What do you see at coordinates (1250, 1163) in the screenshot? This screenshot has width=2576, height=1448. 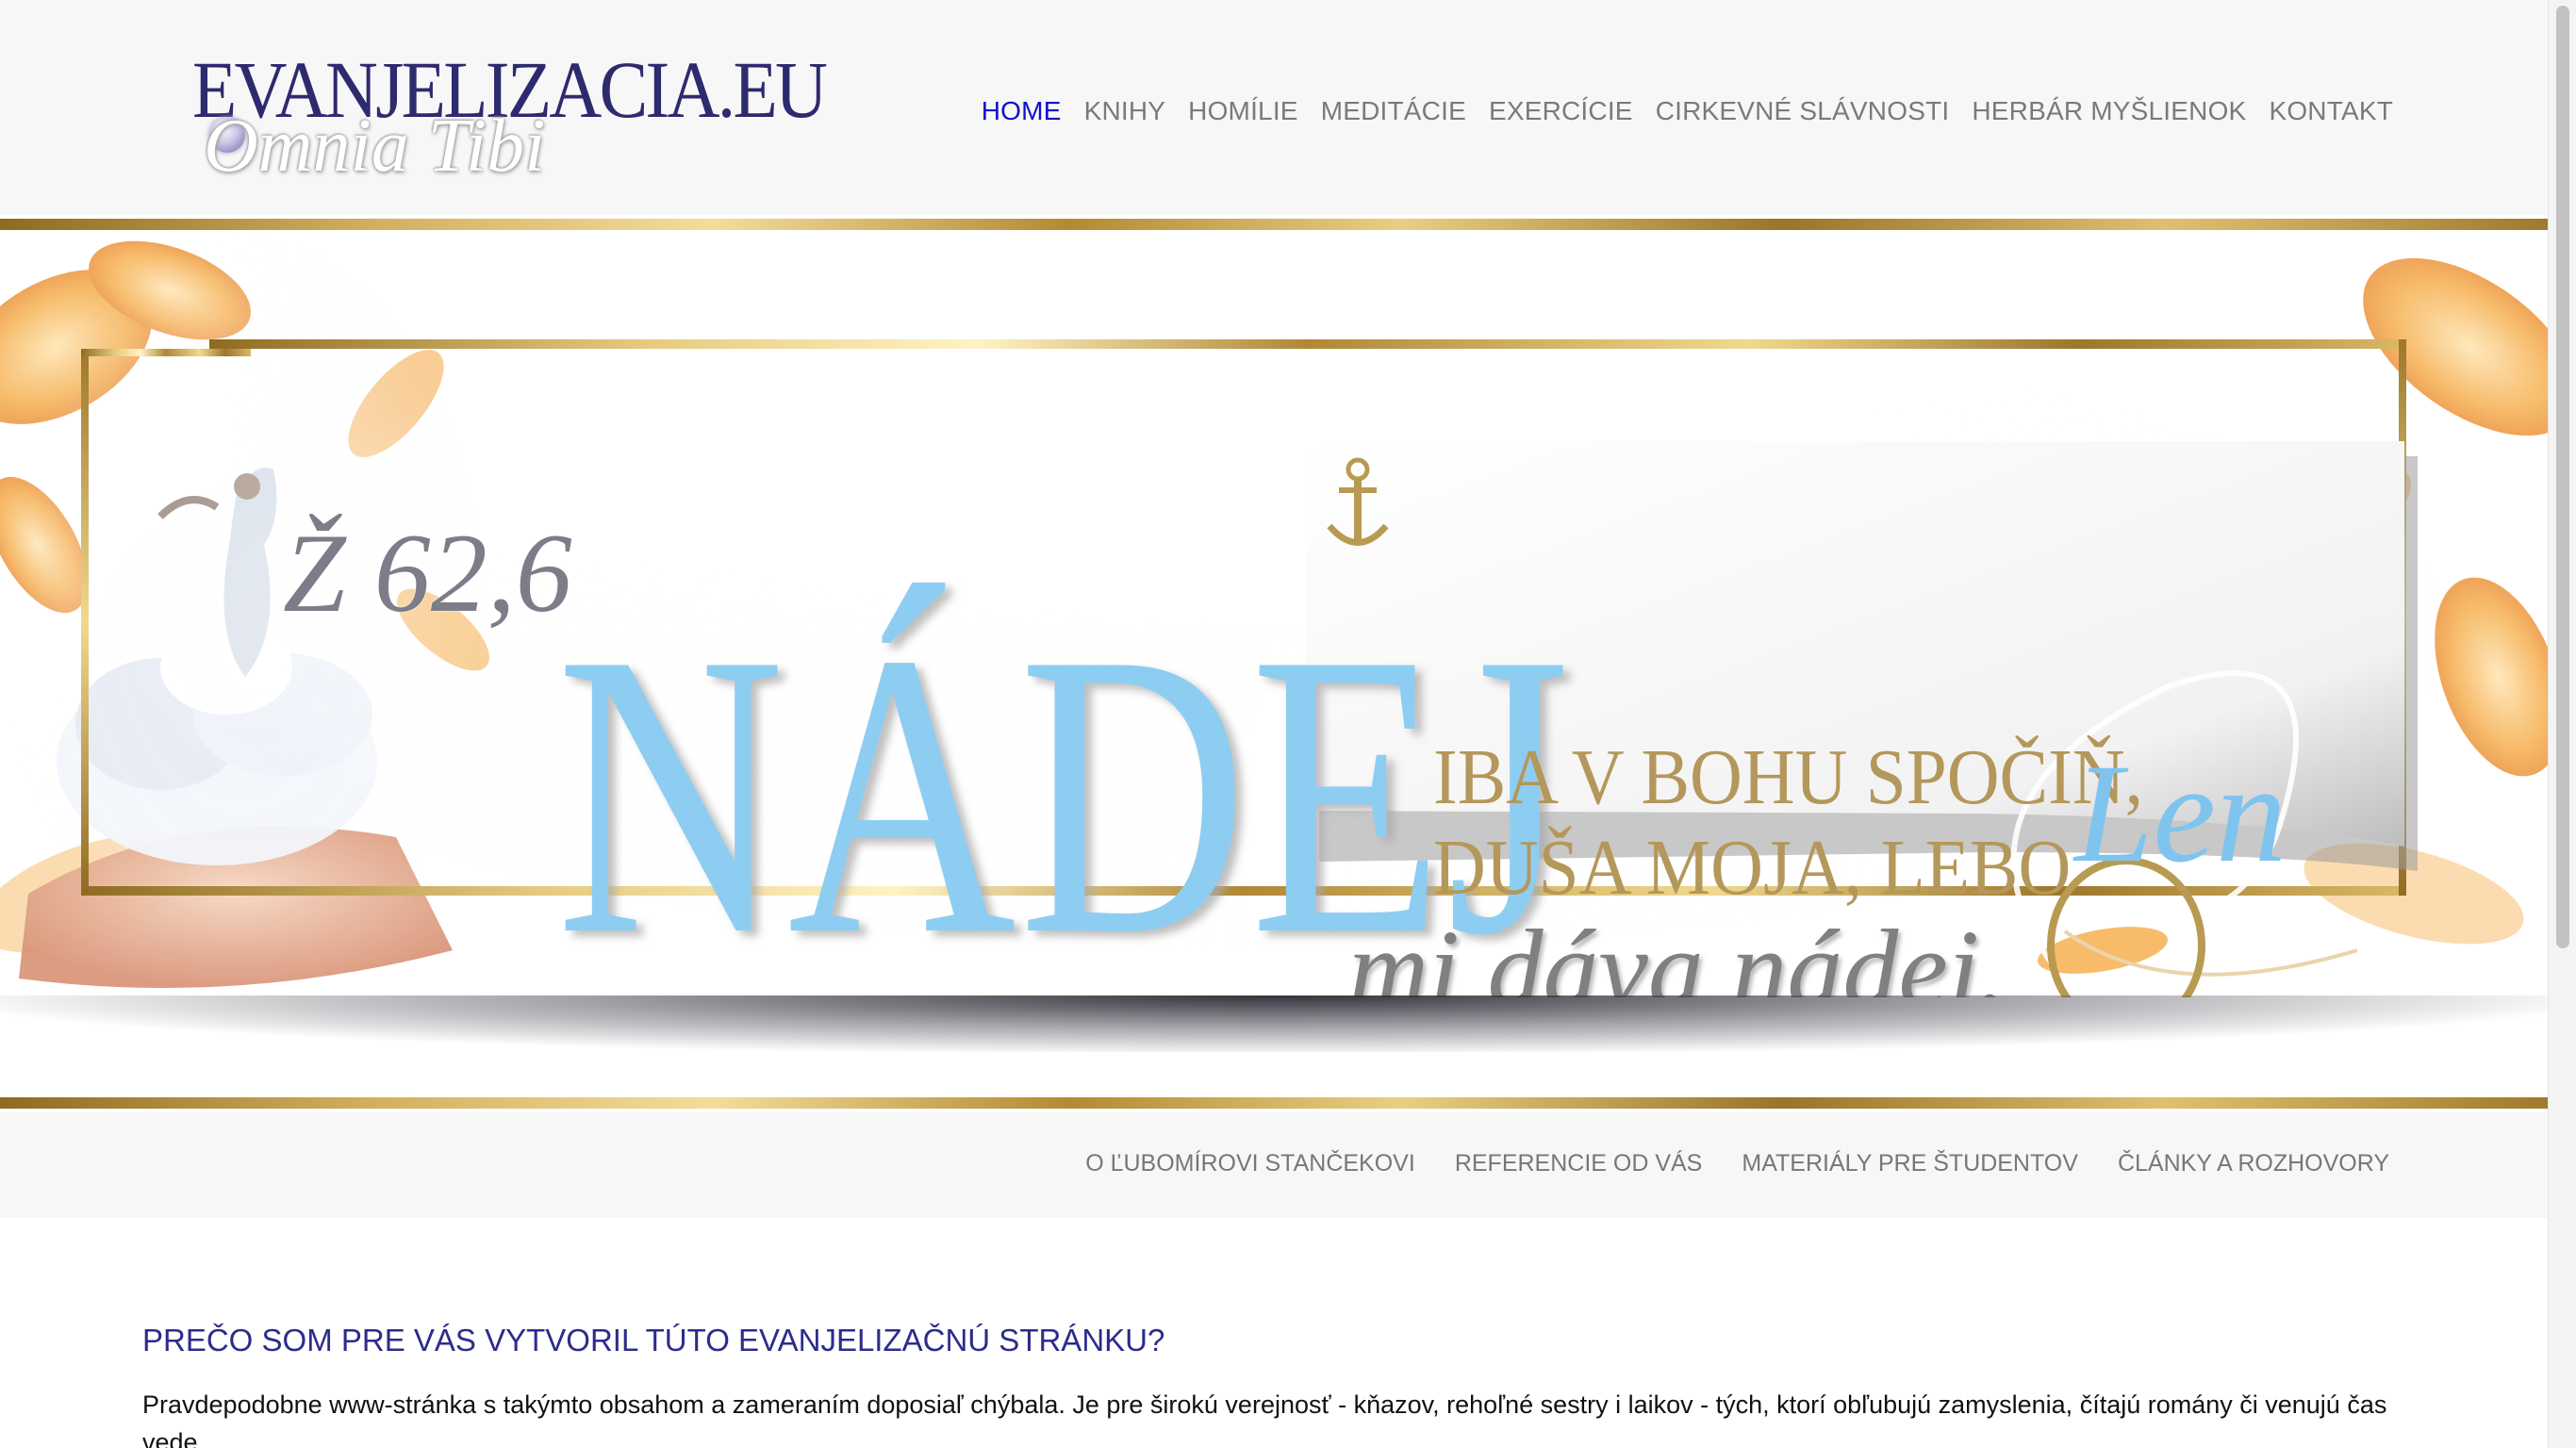 I see `subnav-item-o-lubomirovi: O ĽUBOMÍROVI STANČEKOVI` at bounding box center [1250, 1163].